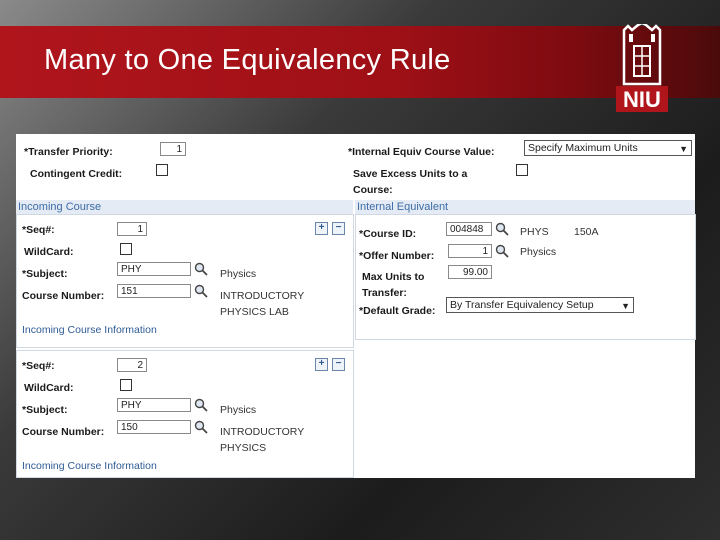  I want to click on slide-title: Many to One Equivalency Rule, so click(247, 60).